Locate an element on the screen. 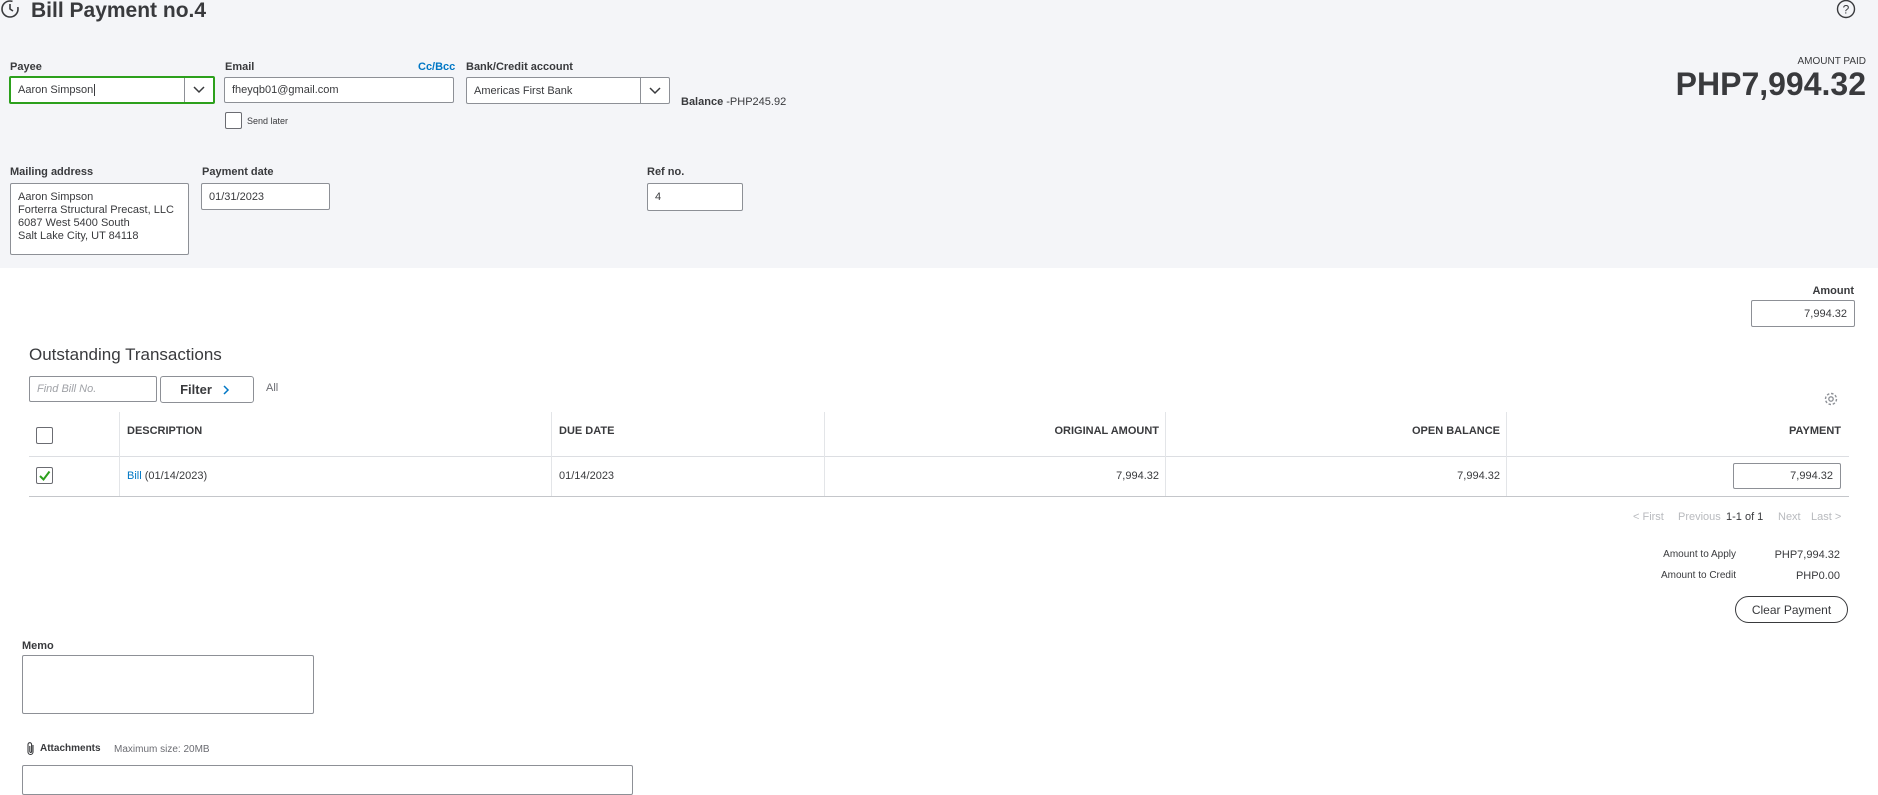 The width and height of the screenshot is (1878, 795). memo-field is located at coordinates (168, 684).